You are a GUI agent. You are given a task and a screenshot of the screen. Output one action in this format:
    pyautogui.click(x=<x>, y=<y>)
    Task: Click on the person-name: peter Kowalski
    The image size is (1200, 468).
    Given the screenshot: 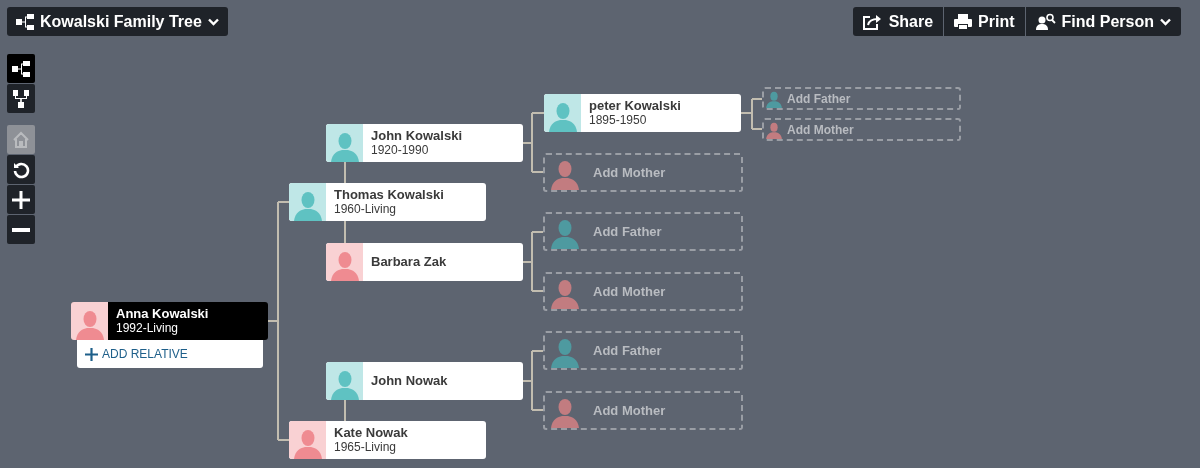 What is the action you would take?
    pyautogui.click(x=635, y=106)
    